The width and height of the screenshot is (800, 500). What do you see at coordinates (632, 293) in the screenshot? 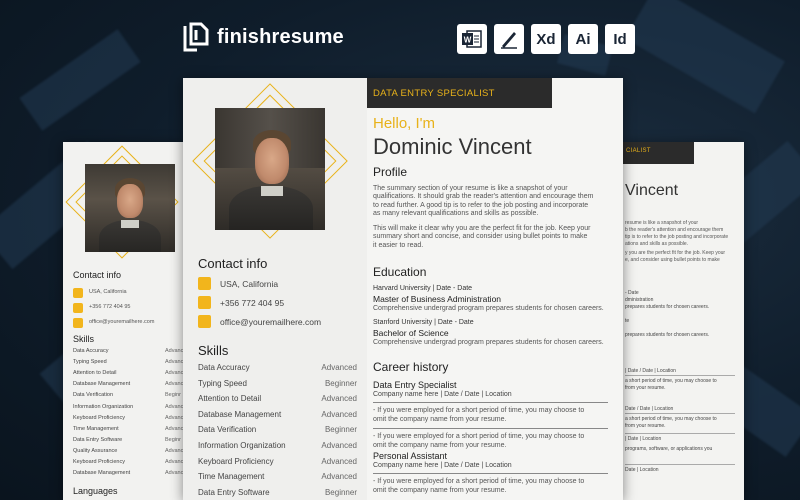
I see `right-education-line: - Date` at bounding box center [632, 293].